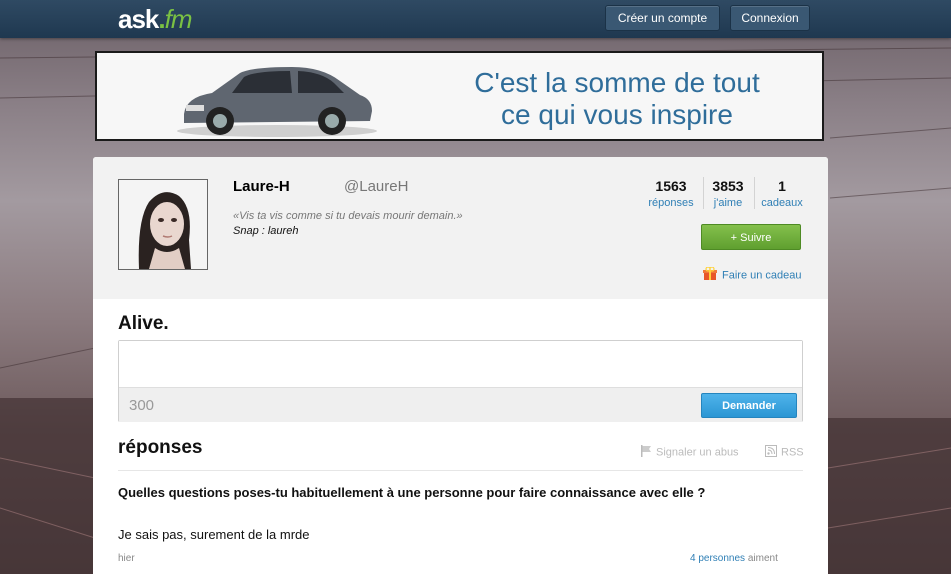 This screenshot has width=951, height=574. I want to click on rss-link: RSS, so click(784, 452).